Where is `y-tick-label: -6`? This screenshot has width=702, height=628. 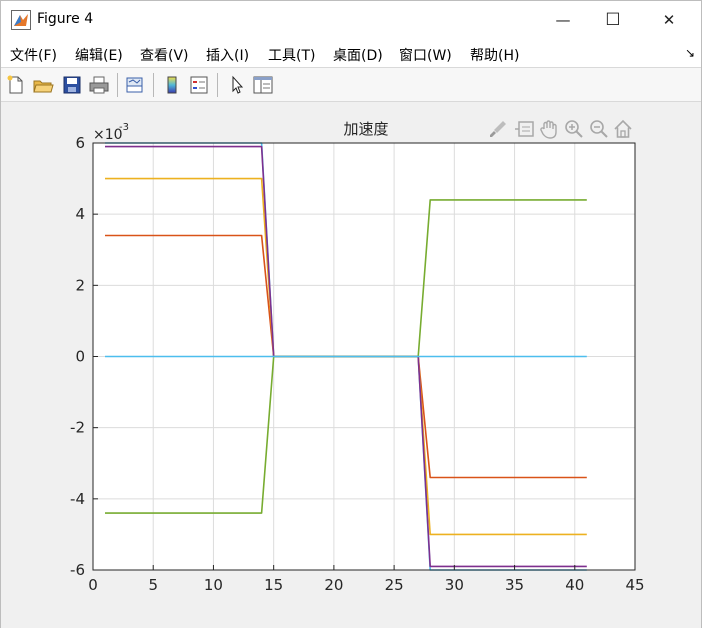 y-tick-label: -6 is located at coordinates (77, 570).